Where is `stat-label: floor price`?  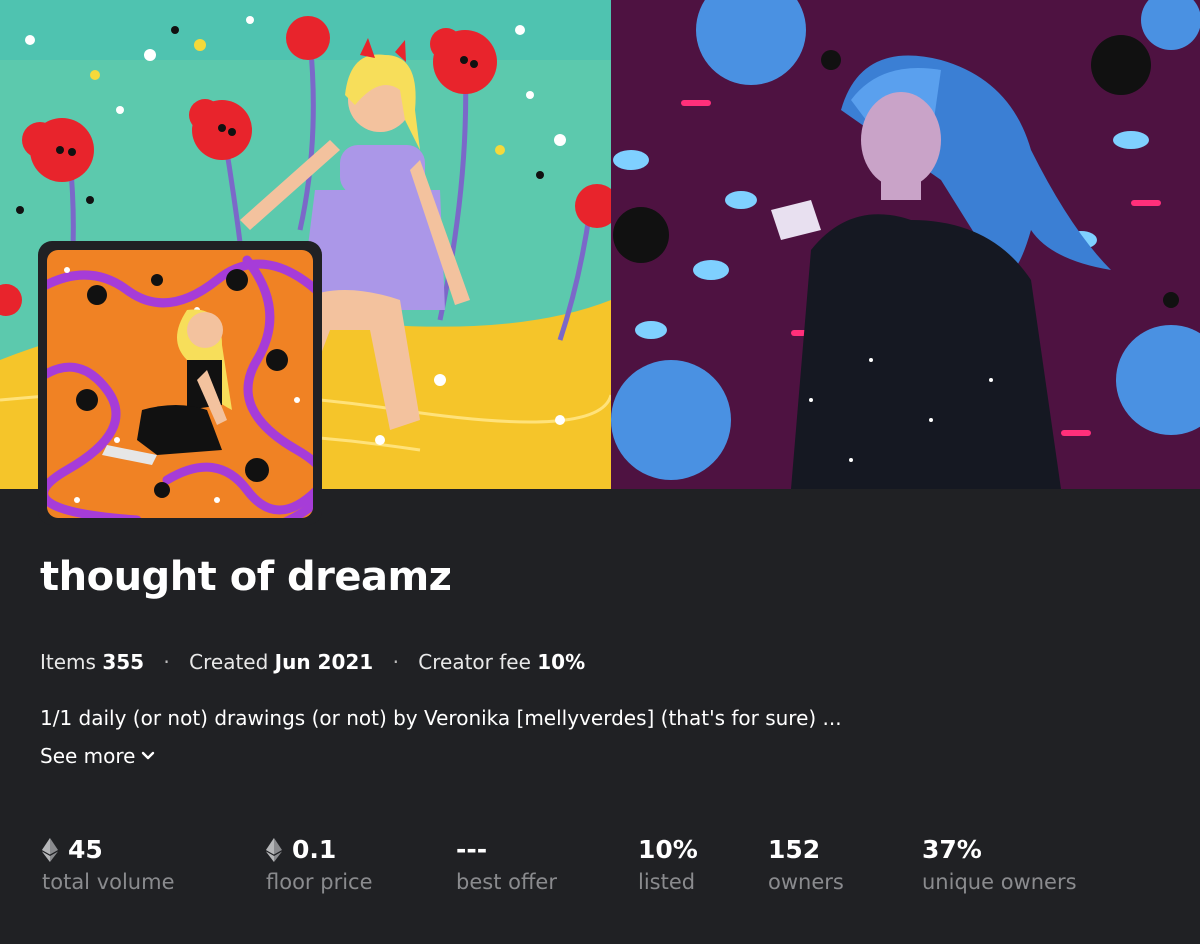
stat-label: floor price is located at coordinates (319, 882).